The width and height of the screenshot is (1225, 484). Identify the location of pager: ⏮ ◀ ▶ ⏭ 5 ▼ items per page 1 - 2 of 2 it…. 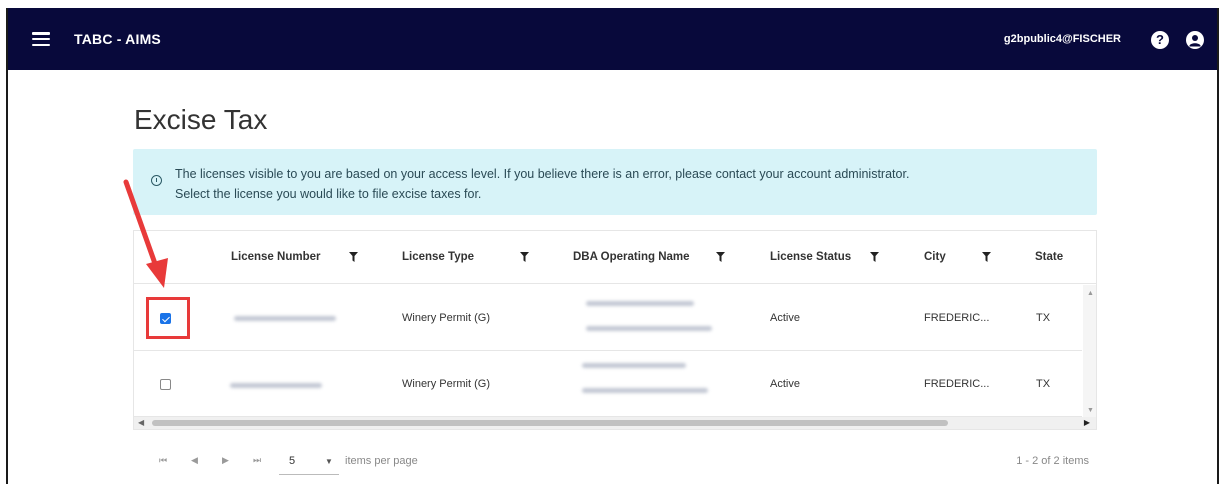
(615, 461).